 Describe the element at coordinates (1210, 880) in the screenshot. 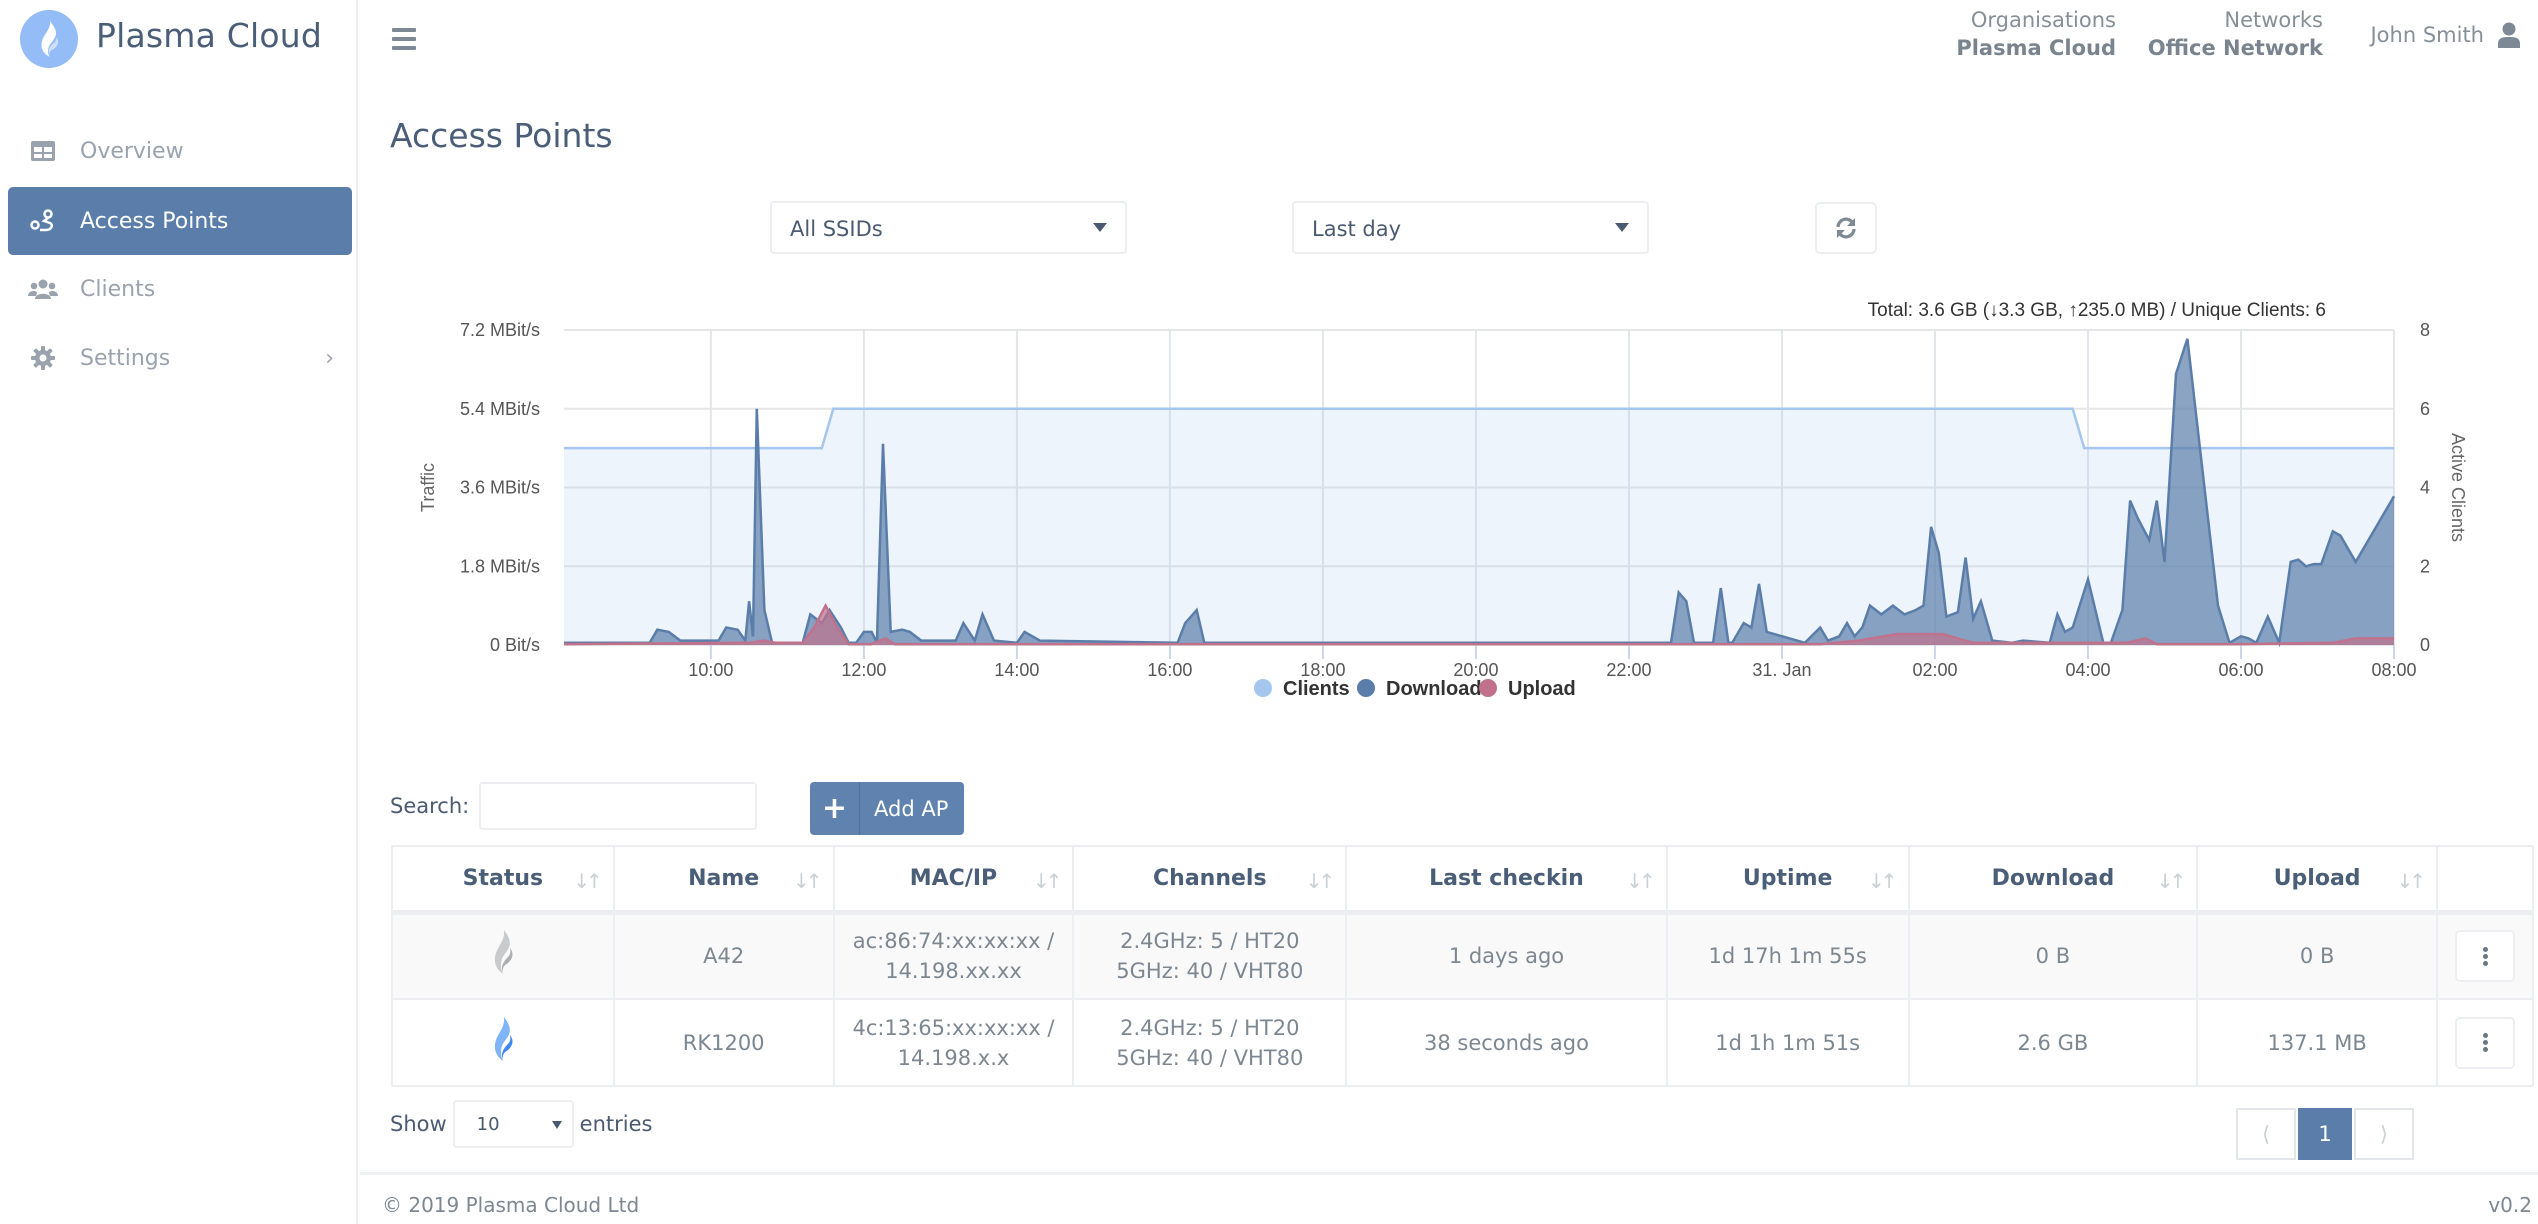

I see `column-header-channels: Channels ↓↑` at that location.